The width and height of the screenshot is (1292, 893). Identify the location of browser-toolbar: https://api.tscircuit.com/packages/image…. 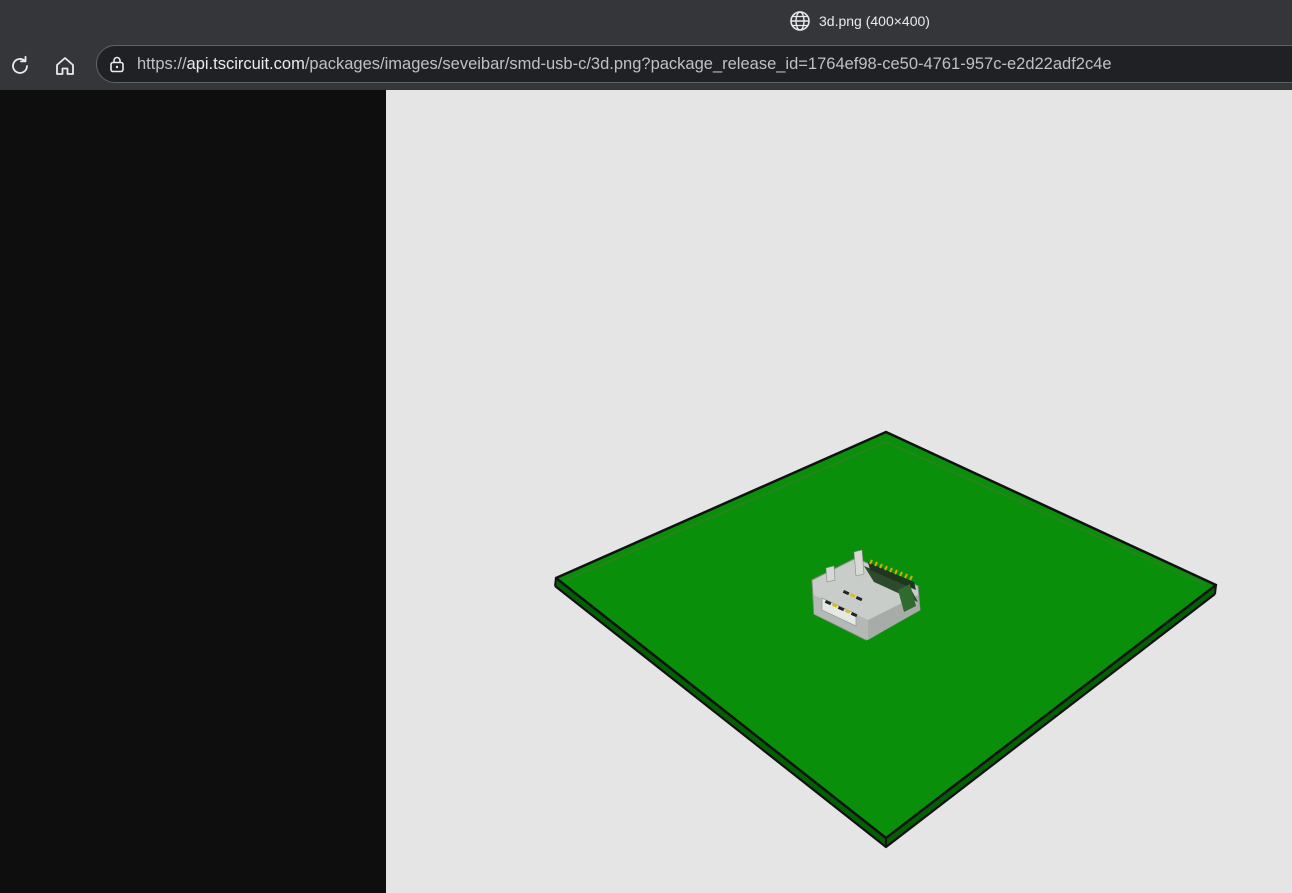
(646, 66).